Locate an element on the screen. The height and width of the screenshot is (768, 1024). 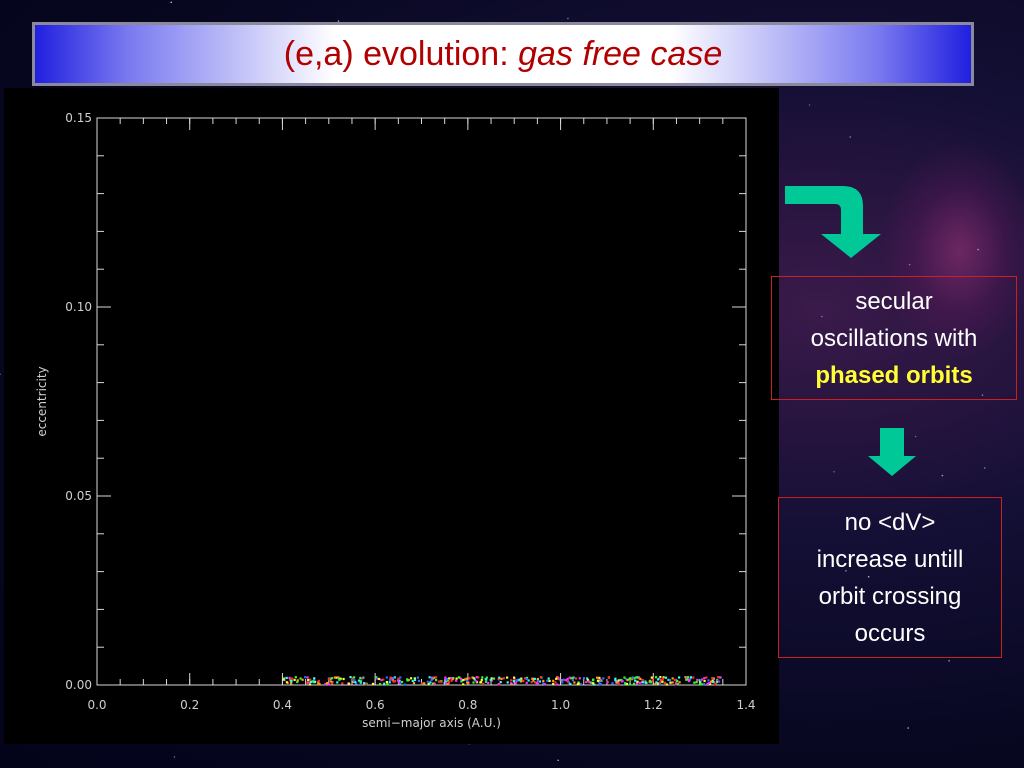
y-tick-label: 0.05 is located at coordinates (78, 496).